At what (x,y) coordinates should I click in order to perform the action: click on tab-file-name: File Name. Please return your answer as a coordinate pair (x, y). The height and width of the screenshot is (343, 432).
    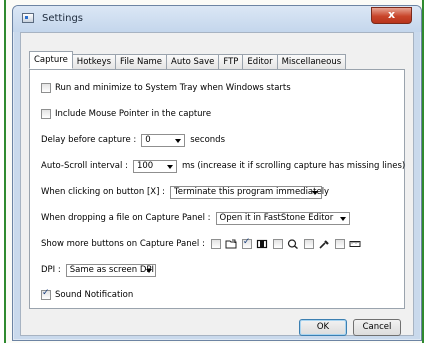
    Looking at the image, I should click on (141, 61).